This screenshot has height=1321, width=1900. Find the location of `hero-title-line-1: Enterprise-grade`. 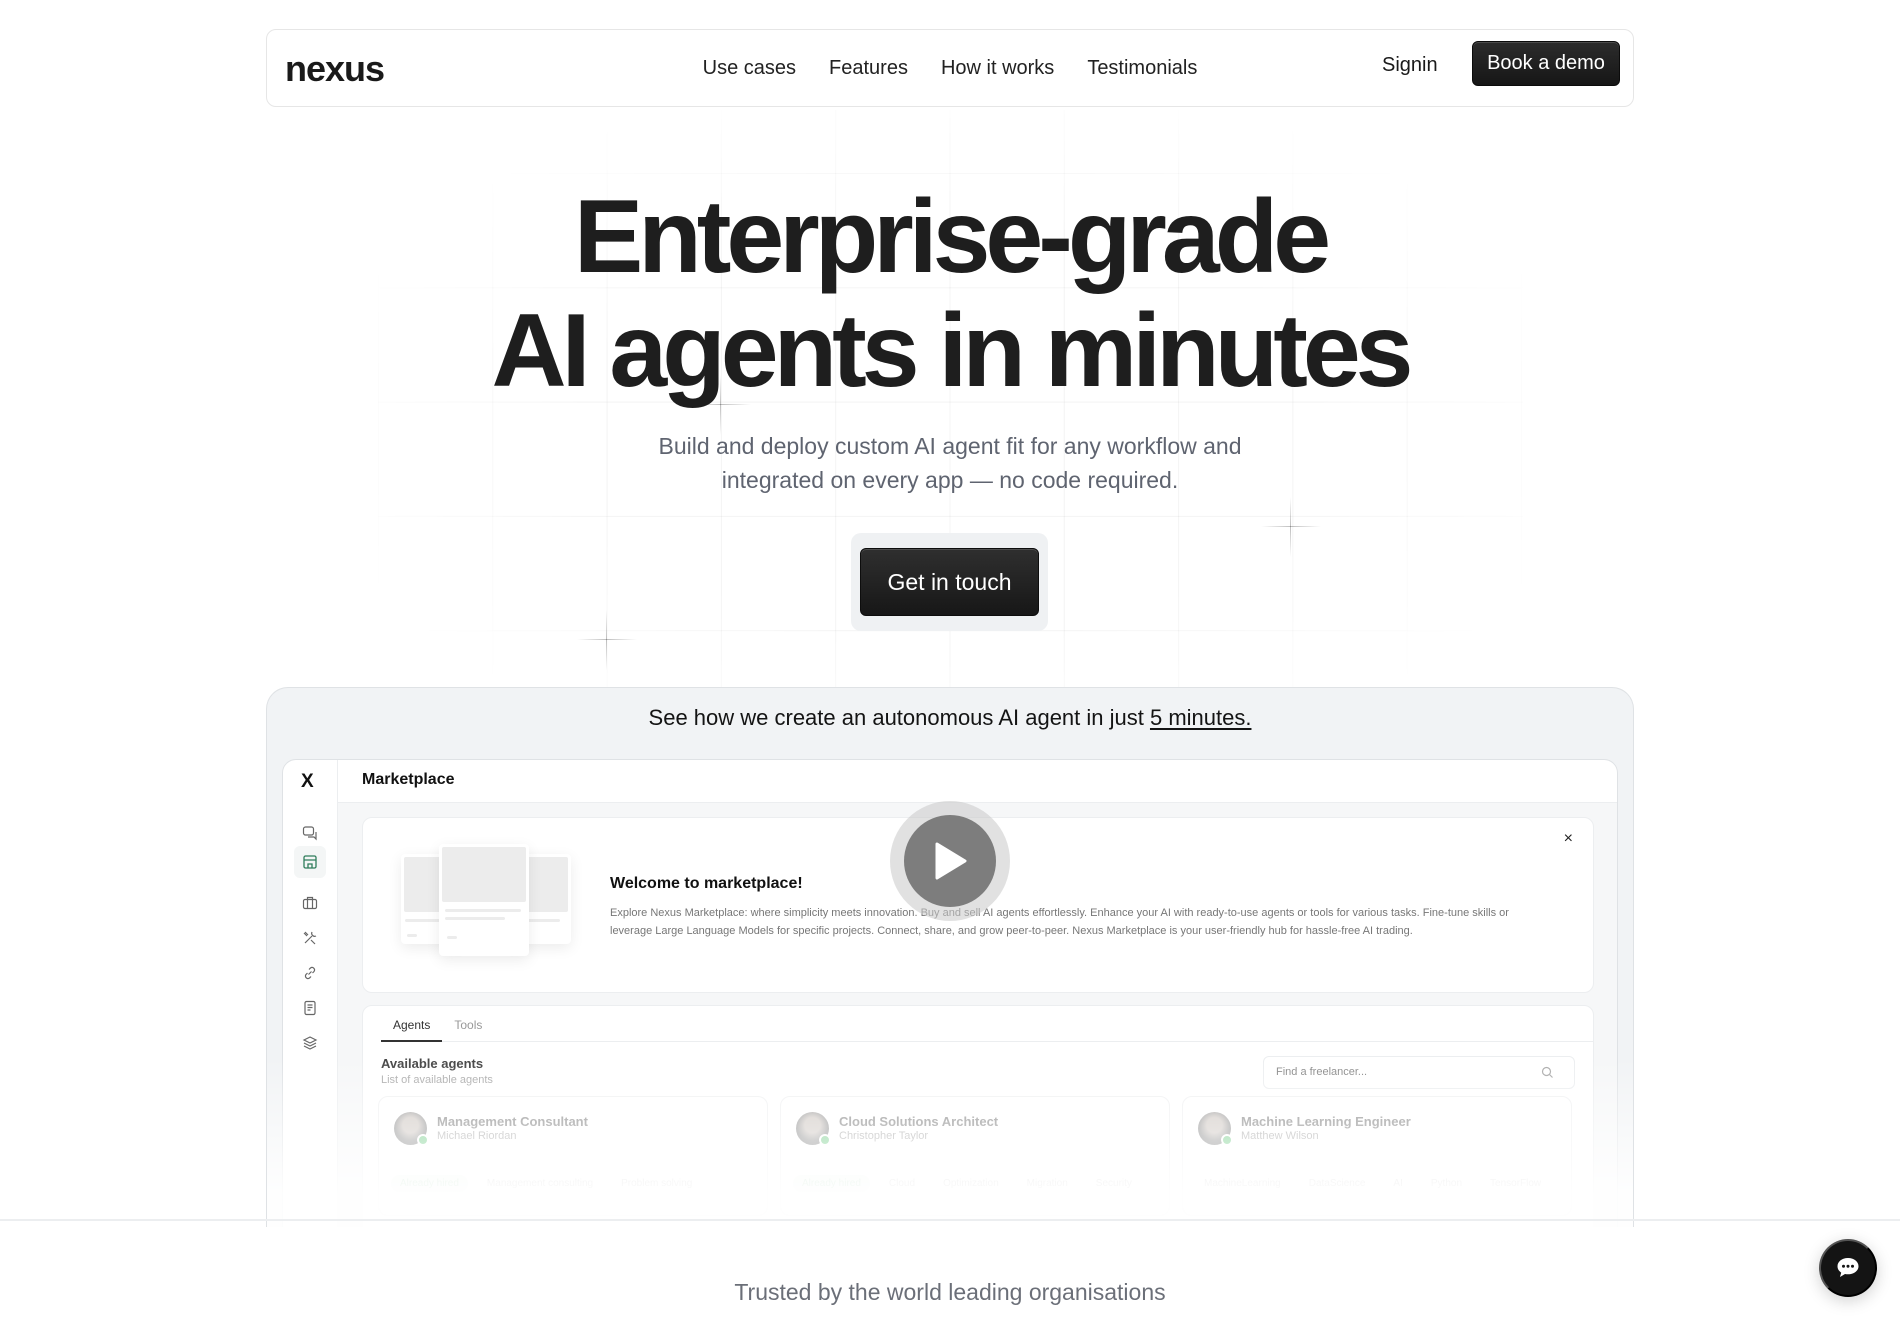

hero-title-line-1: Enterprise-grade is located at coordinates (952, 237).